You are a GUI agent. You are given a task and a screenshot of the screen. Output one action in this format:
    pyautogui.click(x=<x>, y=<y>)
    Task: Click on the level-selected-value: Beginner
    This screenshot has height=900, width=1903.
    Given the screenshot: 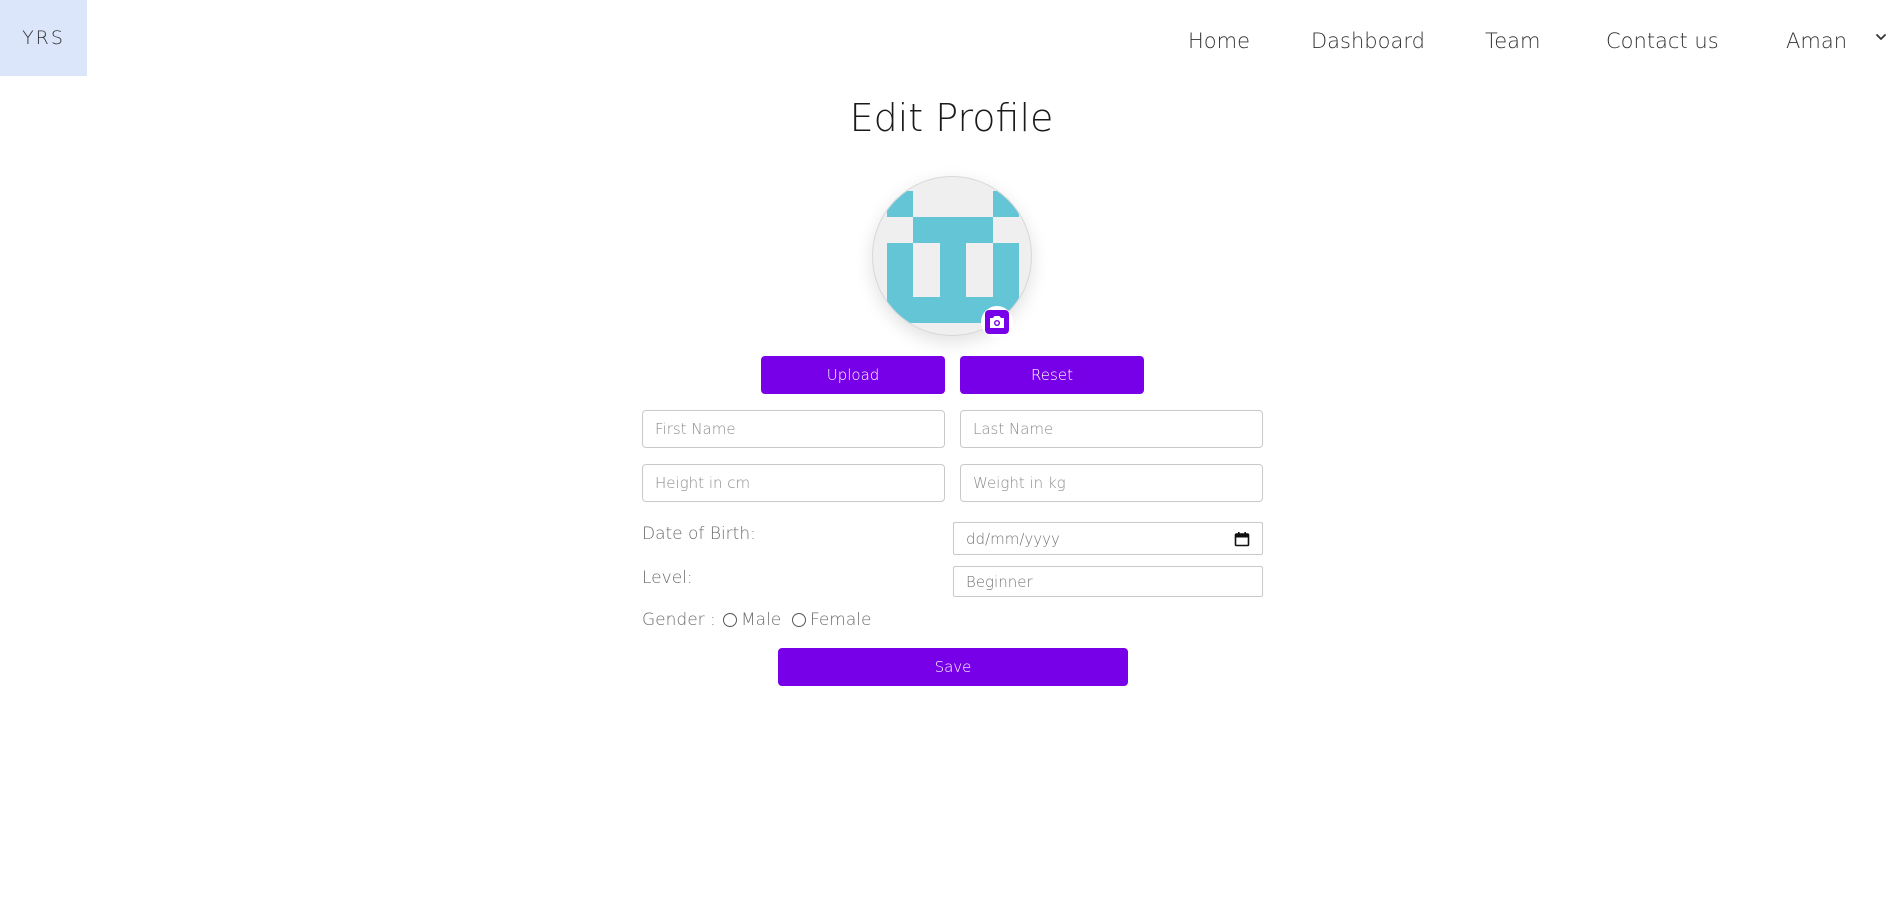 What is the action you would take?
    pyautogui.click(x=999, y=581)
    